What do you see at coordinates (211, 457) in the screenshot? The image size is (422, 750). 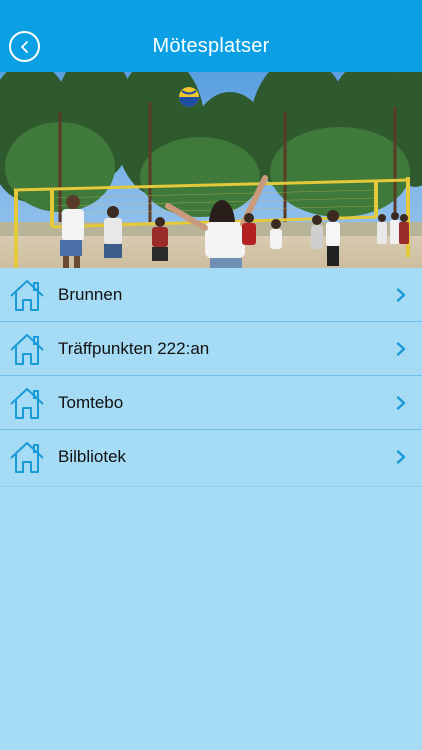 I see `list-item-bilbliotek: Bilbliotek` at bounding box center [211, 457].